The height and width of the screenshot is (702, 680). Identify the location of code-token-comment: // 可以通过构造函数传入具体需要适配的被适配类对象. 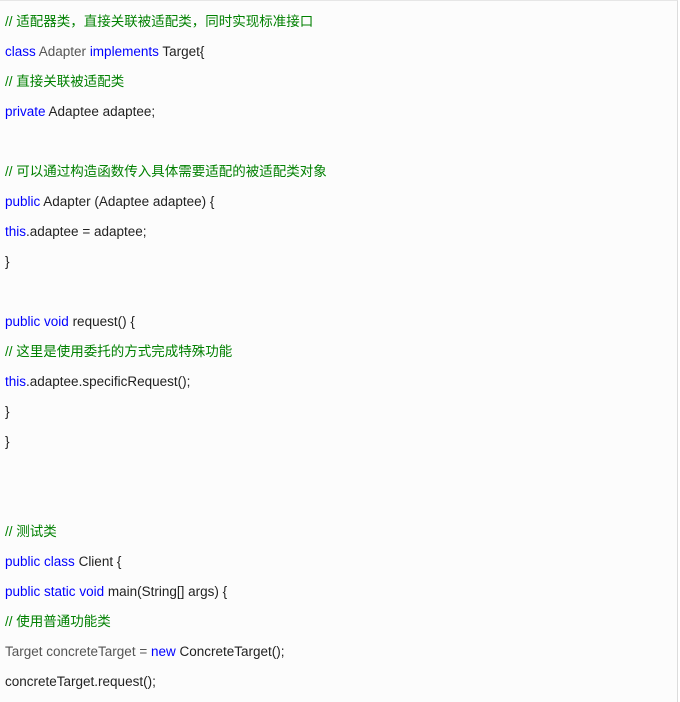
(166, 171).